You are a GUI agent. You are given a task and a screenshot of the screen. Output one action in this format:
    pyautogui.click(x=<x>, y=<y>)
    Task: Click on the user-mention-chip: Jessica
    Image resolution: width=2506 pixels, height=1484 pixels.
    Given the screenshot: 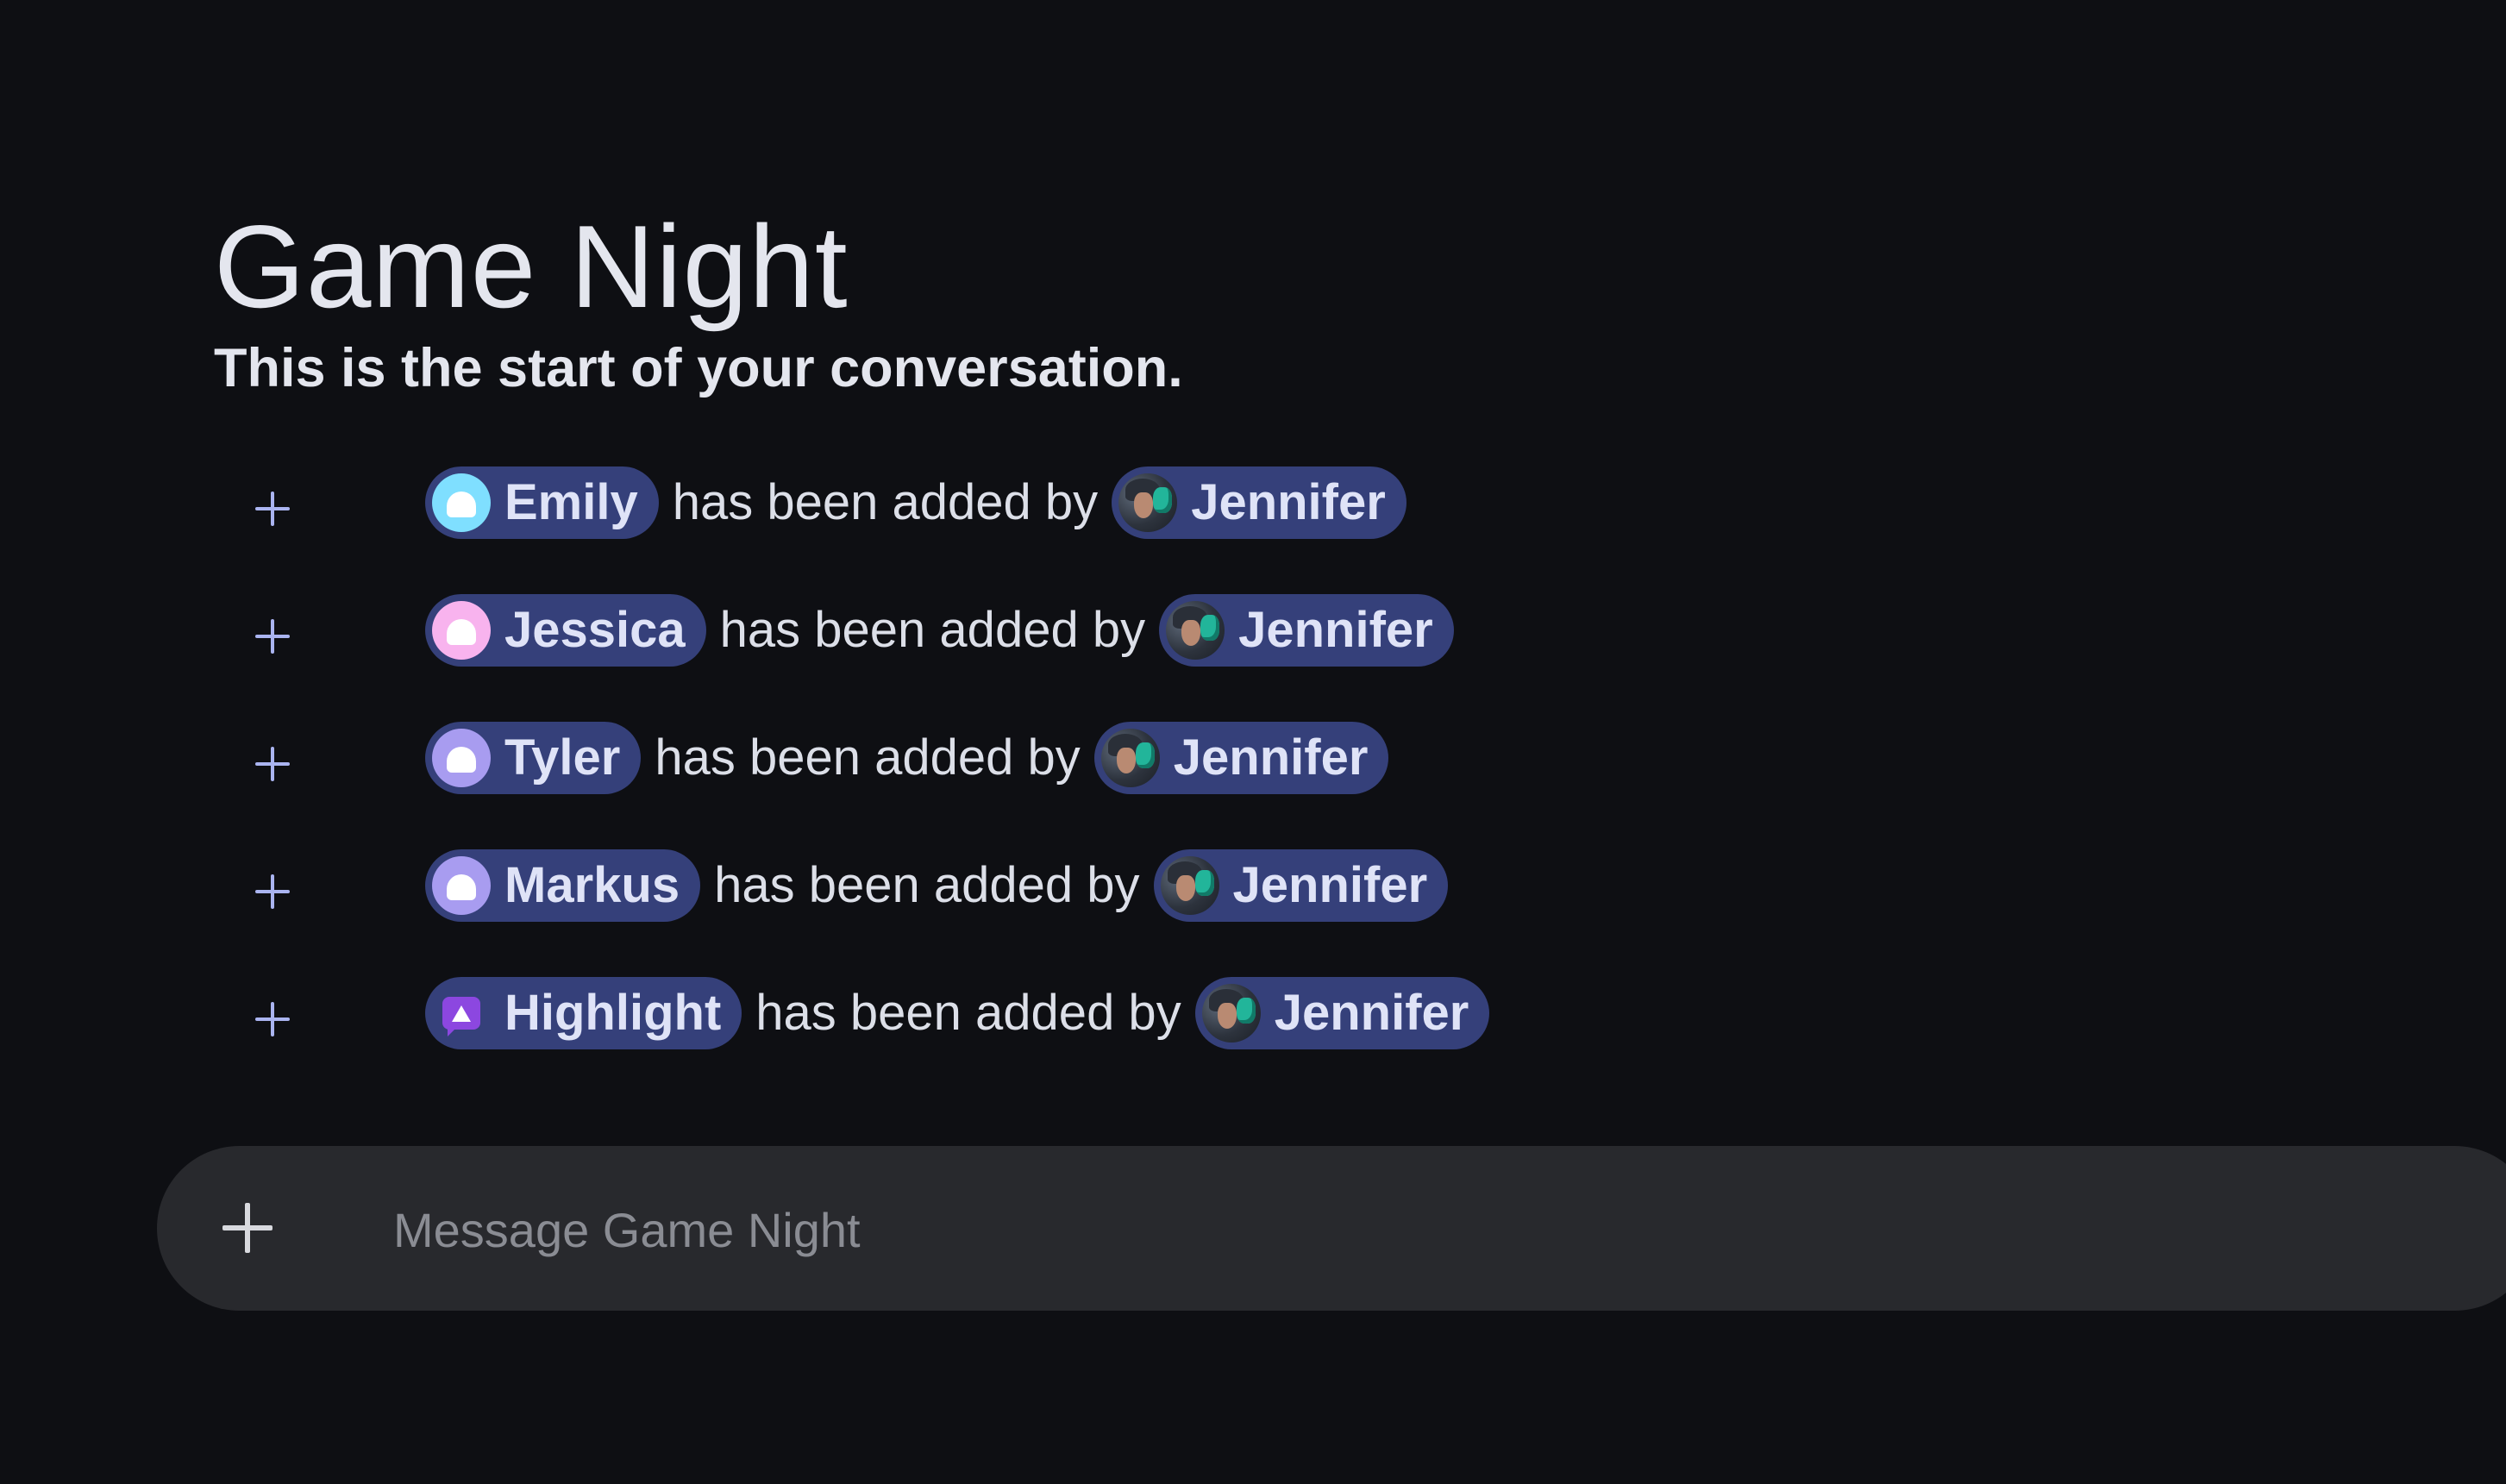 What is the action you would take?
    pyautogui.click(x=566, y=630)
    